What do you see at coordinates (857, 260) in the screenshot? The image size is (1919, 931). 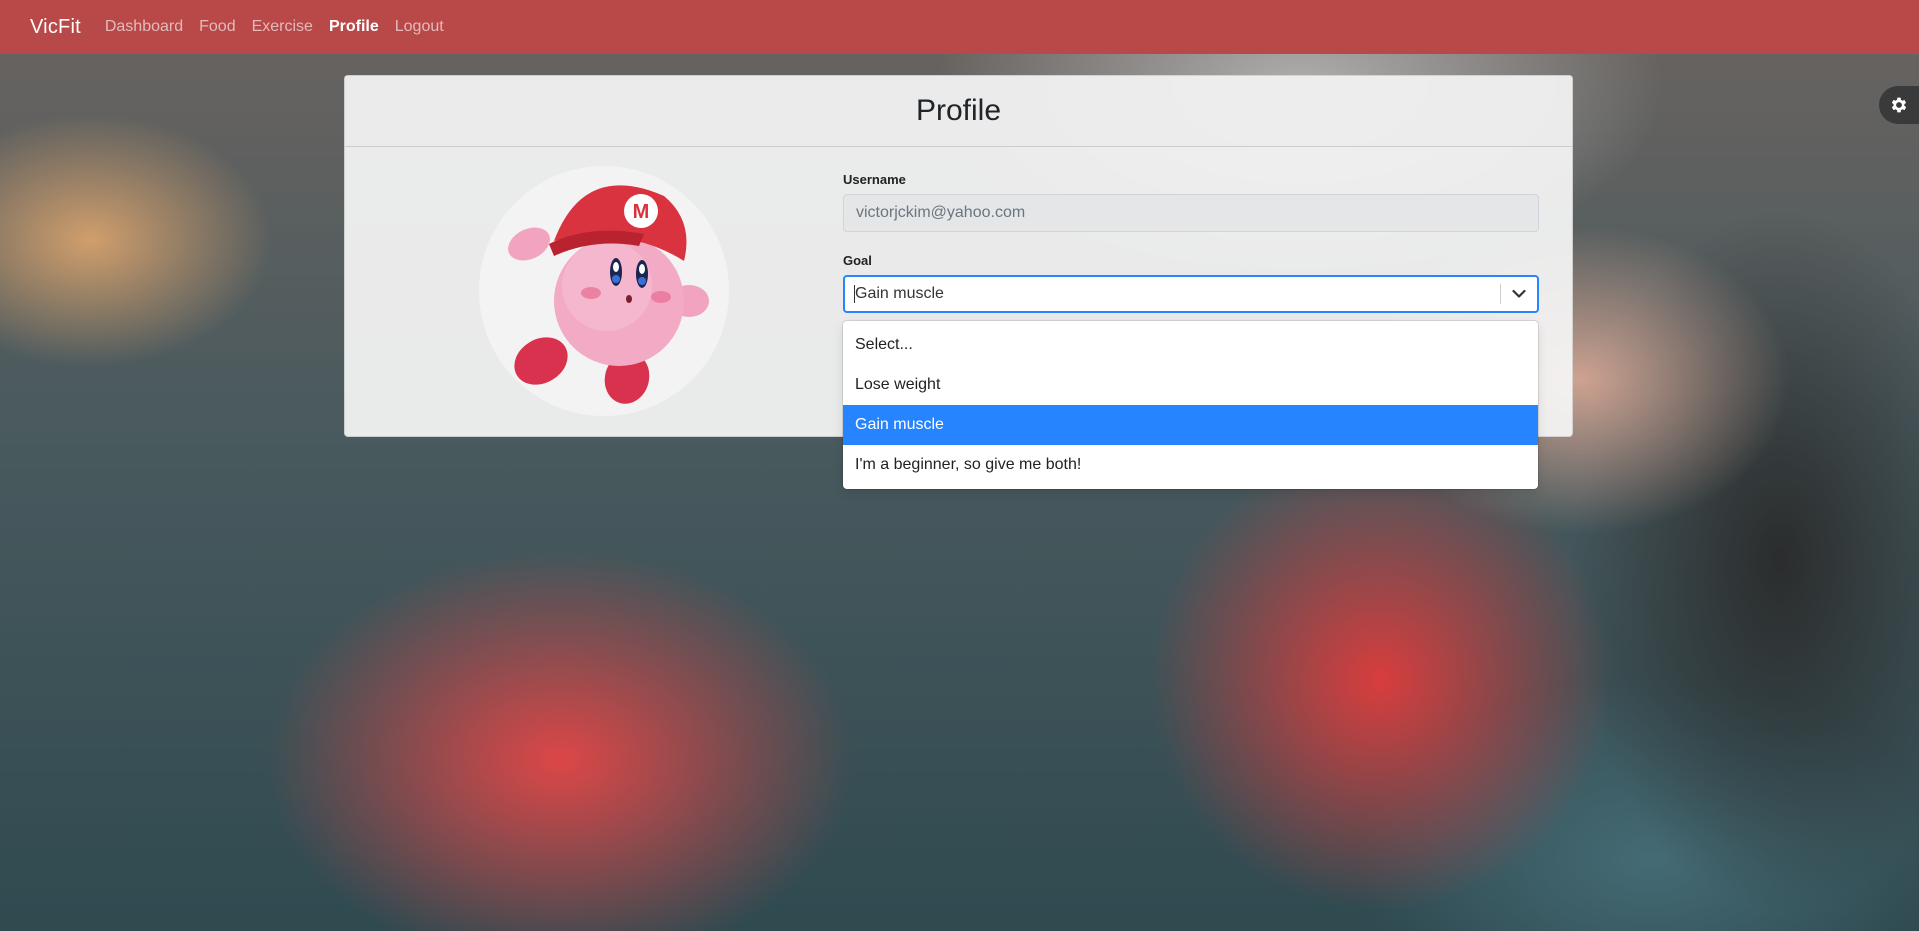 I see `goal-label: Goal` at bounding box center [857, 260].